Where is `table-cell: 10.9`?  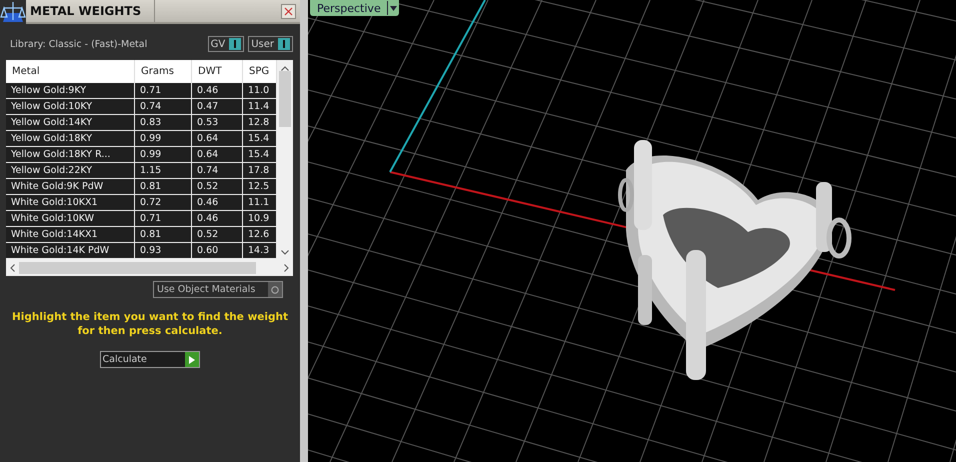 table-cell: 10.9 is located at coordinates (260, 219).